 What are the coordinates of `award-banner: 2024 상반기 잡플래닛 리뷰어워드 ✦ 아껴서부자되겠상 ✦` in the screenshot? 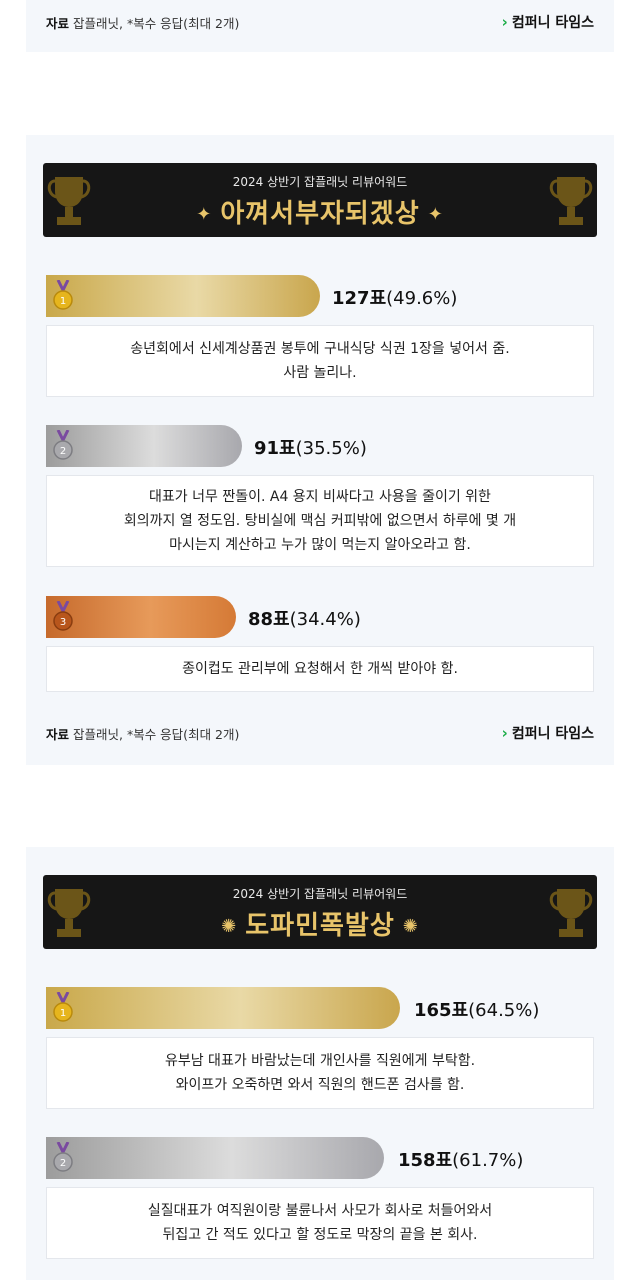 It's located at (320, 200).